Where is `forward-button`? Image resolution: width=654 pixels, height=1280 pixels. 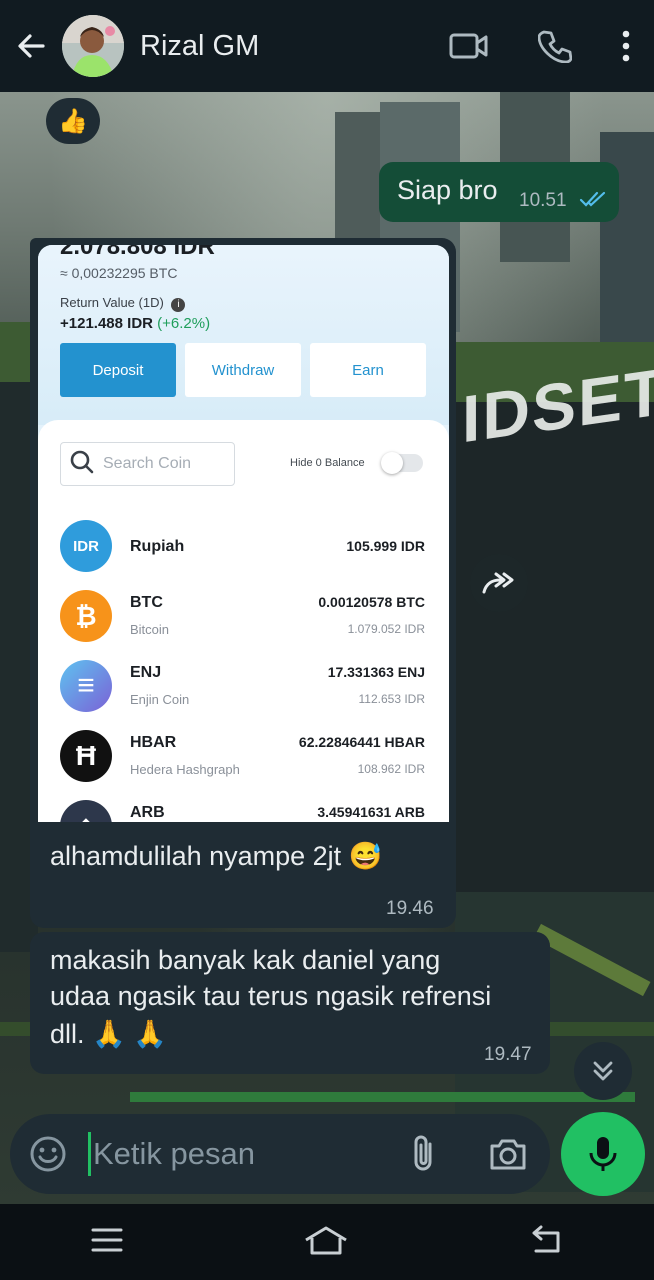 forward-button is located at coordinates (499, 583).